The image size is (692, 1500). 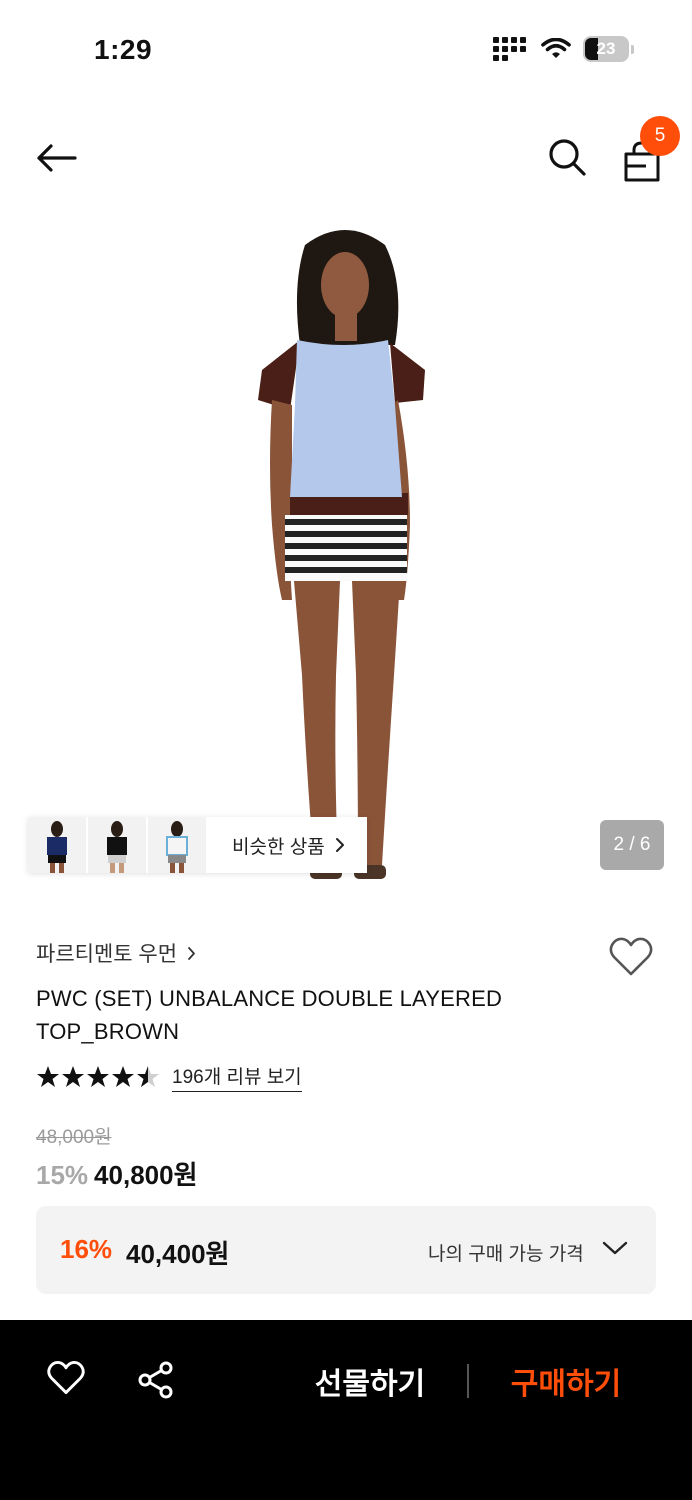 I want to click on arrow-left-icon, so click(x=57, y=158).